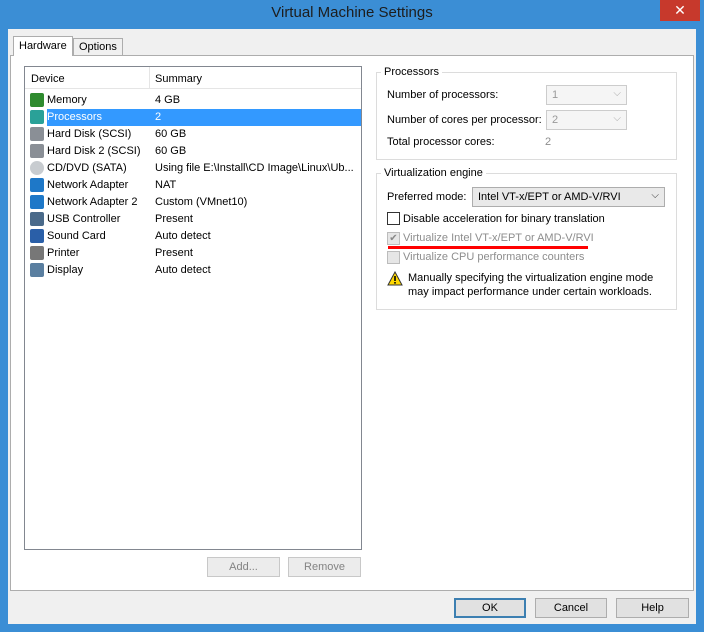  Describe the element at coordinates (37, 236) in the screenshot. I see `sound-icon` at that location.